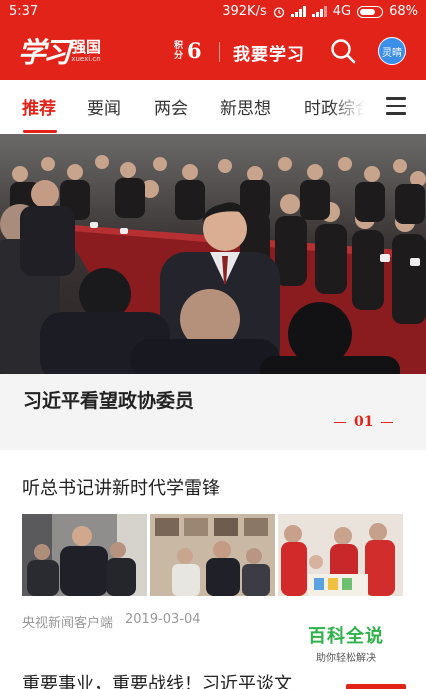  Describe the element at coordinates (392, 51) in the screenshot. I see `avatar: 灵晴` at that location.